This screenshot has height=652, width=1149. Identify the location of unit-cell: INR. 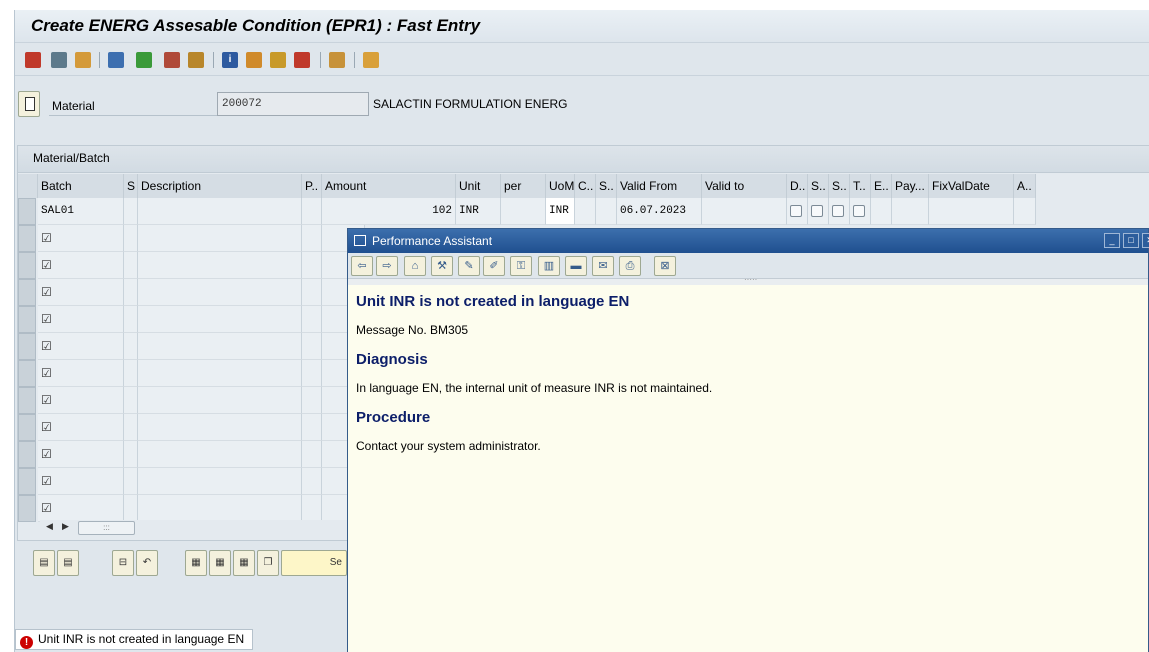
(478, 211).